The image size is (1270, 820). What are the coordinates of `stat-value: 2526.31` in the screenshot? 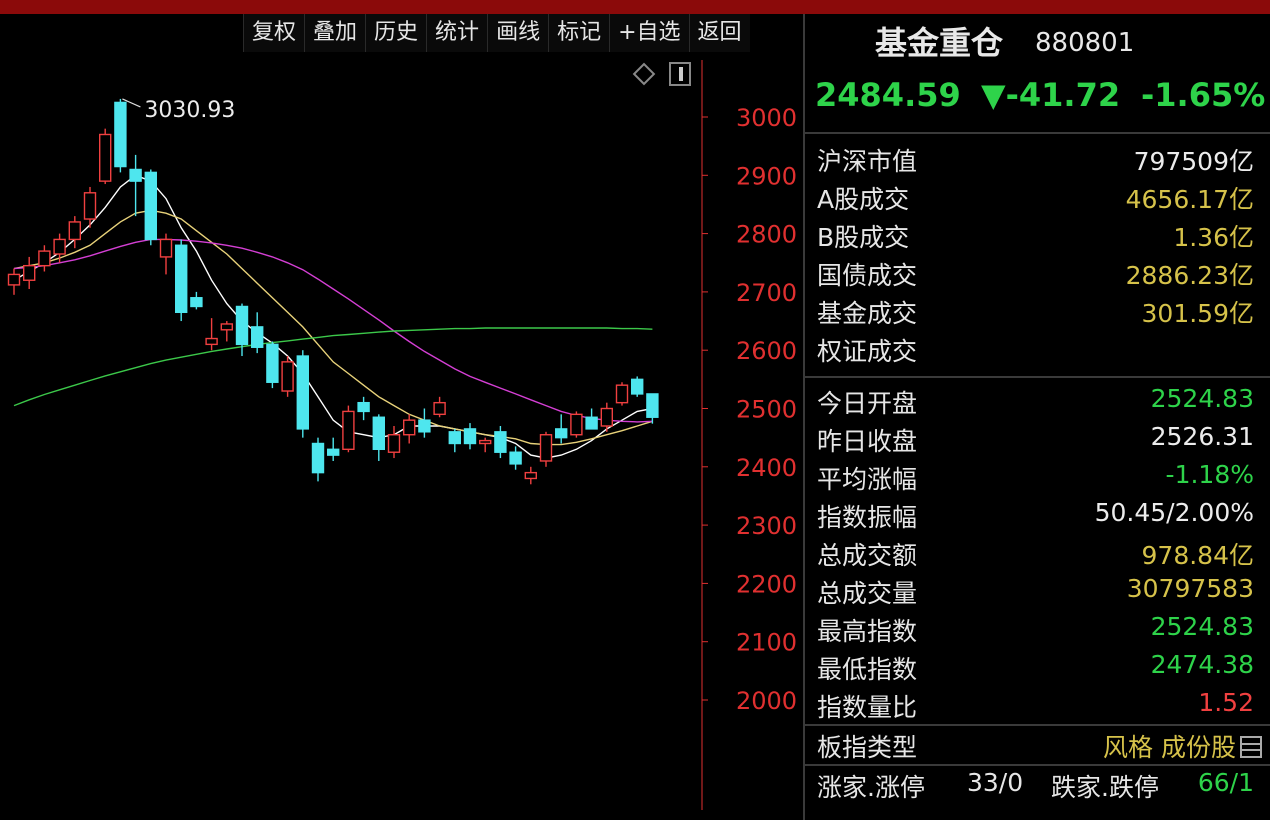 It's located at (1202, 436).